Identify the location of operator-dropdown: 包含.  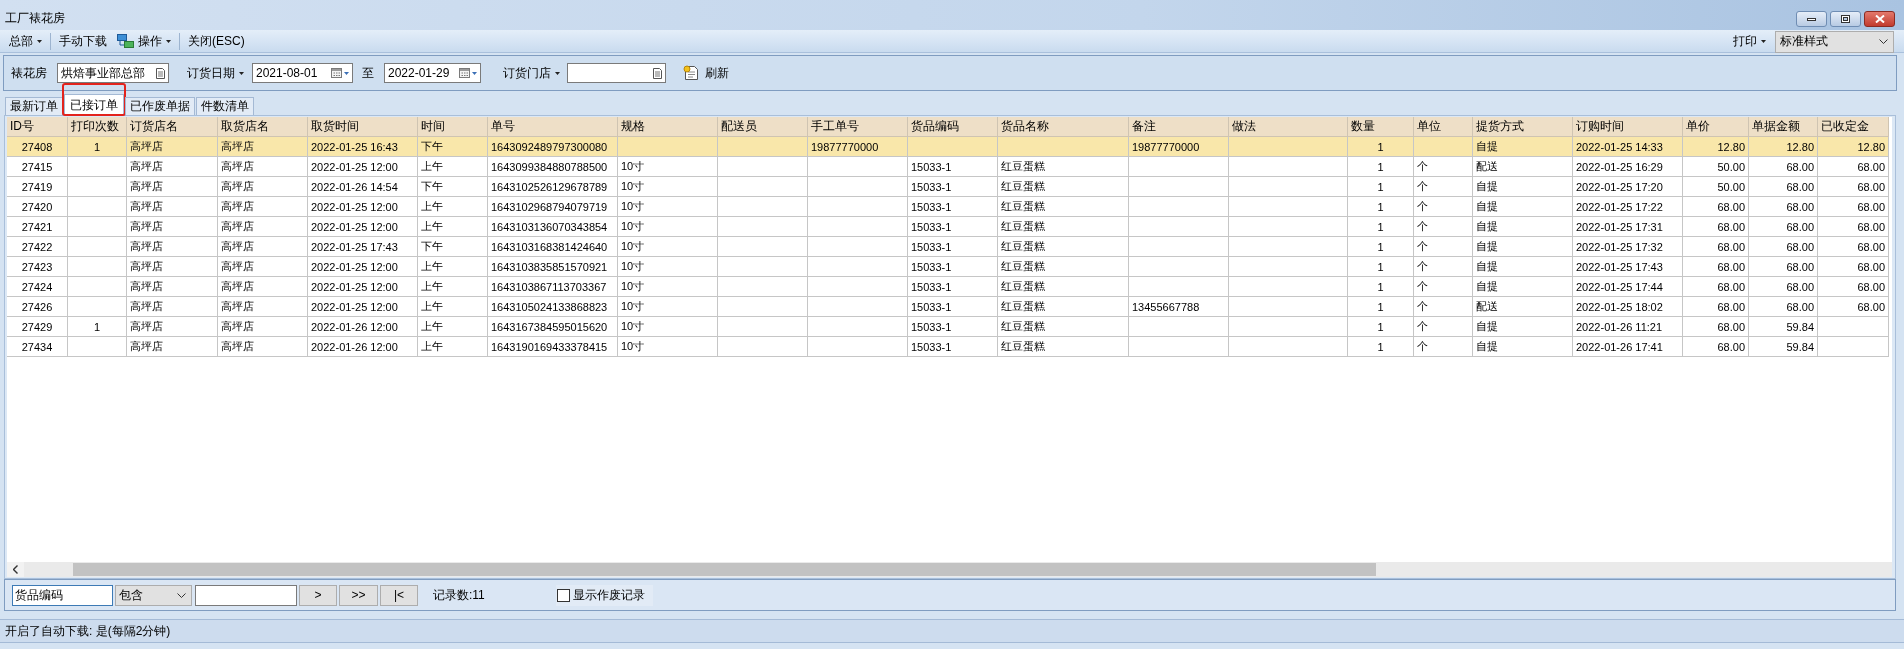
(153, 595).